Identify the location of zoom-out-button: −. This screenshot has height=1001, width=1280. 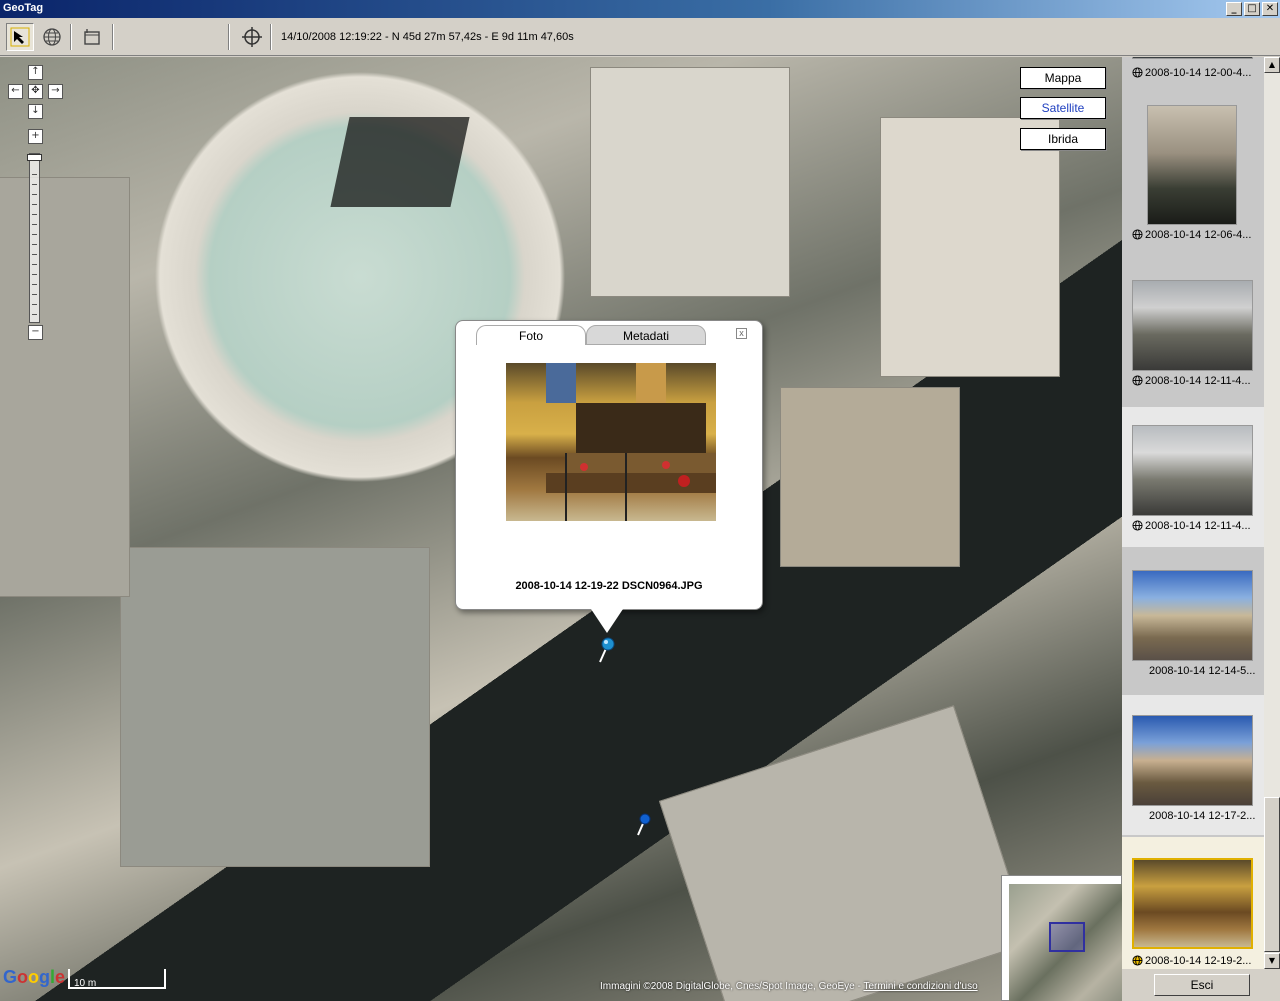
(35, 332).